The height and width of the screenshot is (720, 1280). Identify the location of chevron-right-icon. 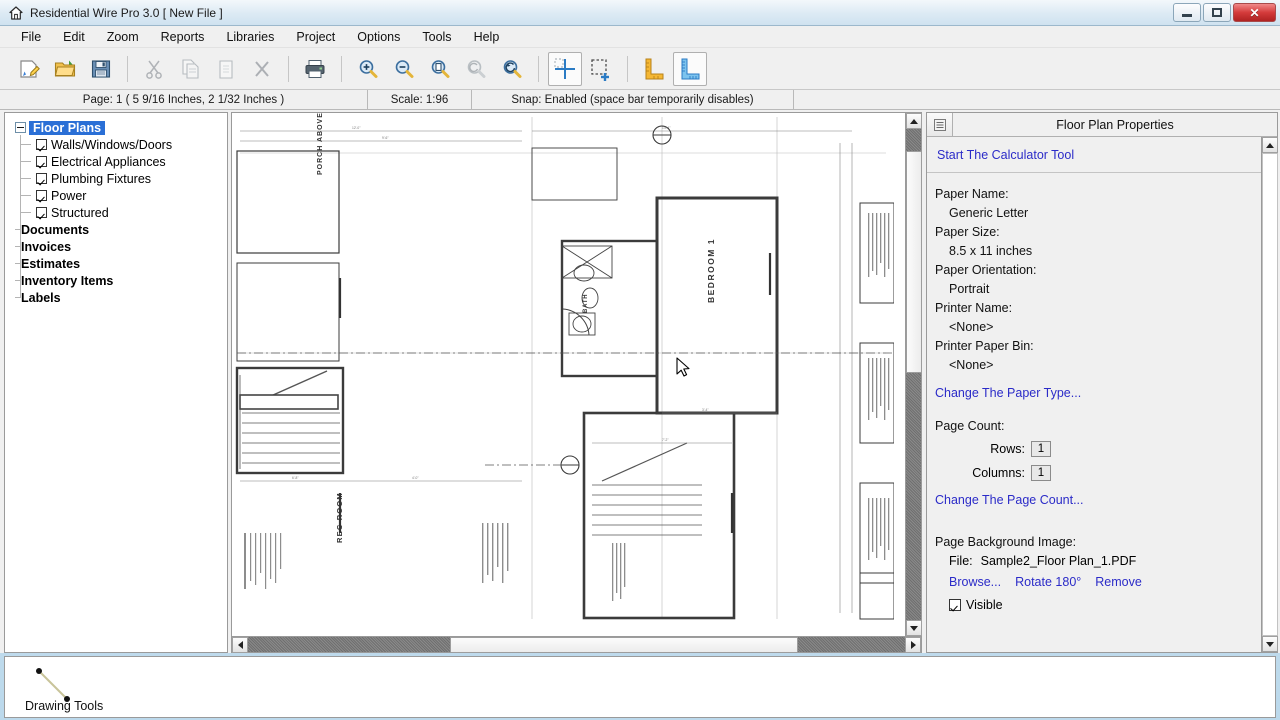
(913, 645).